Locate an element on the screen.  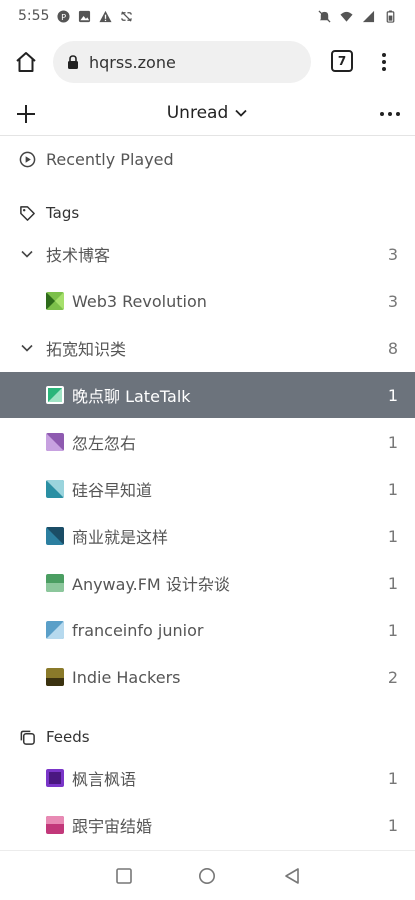
feed-item: franceinfo junior 1 is located at coordinates (207, 630).